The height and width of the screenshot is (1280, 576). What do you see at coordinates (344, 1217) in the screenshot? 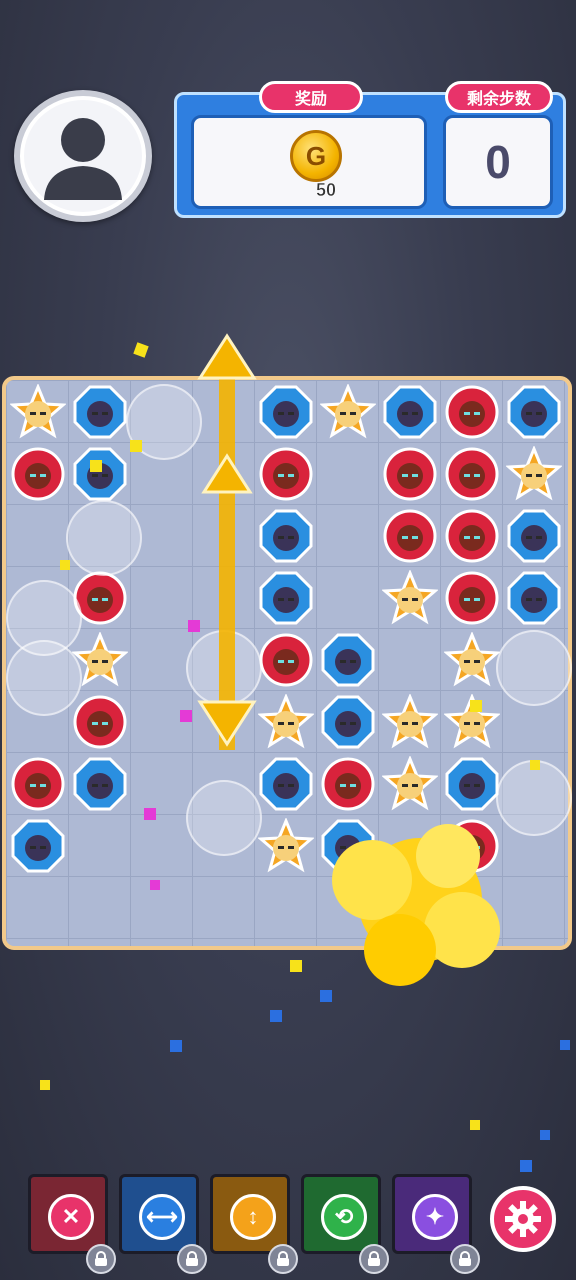
I see `shuffle-icon: ⟲` at bounding box center [344, 1217].